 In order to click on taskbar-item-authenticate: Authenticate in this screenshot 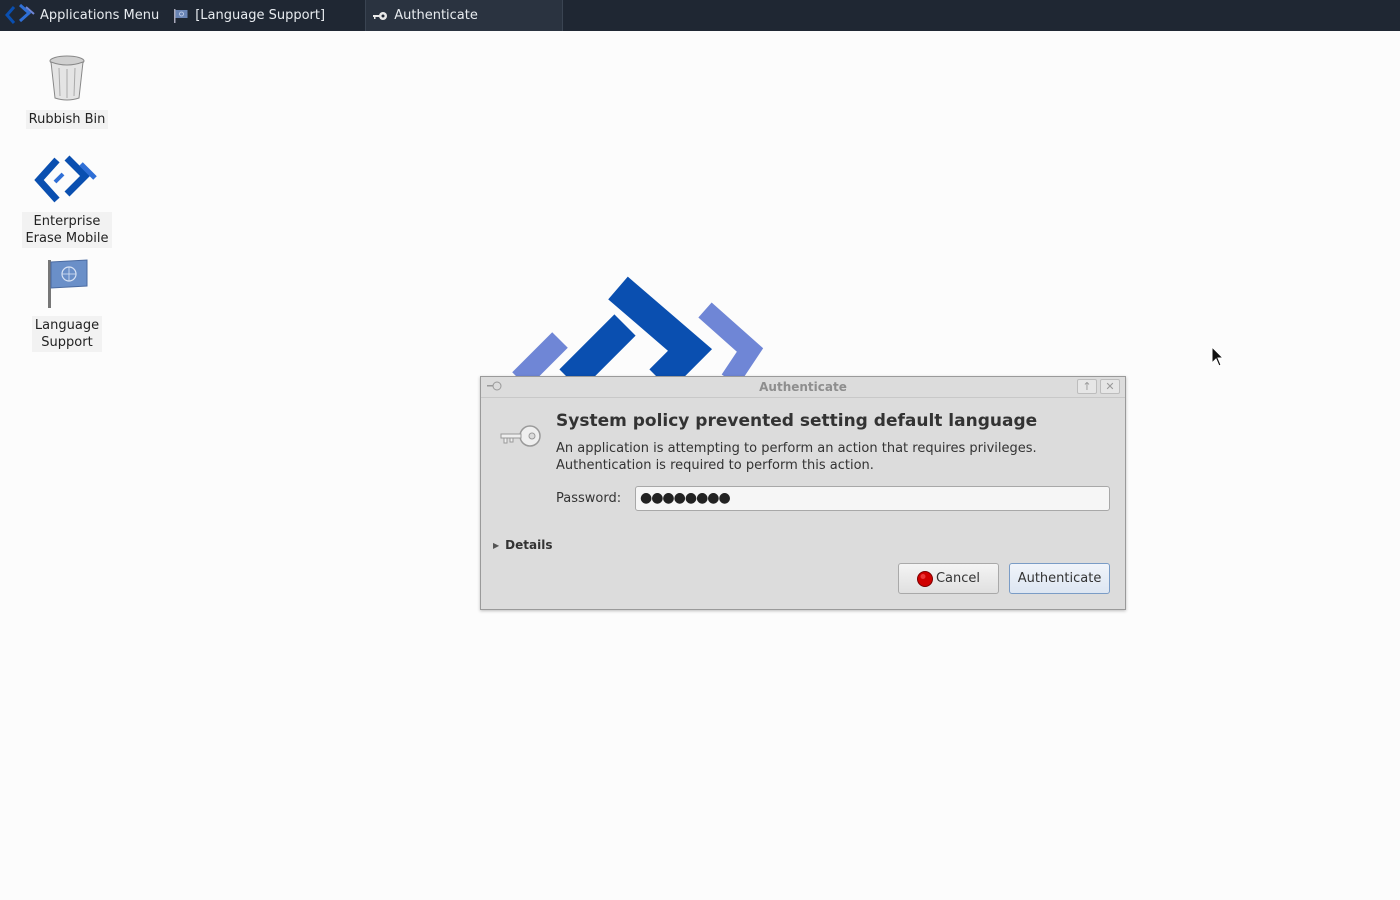, I will do `click(464, 15)`.